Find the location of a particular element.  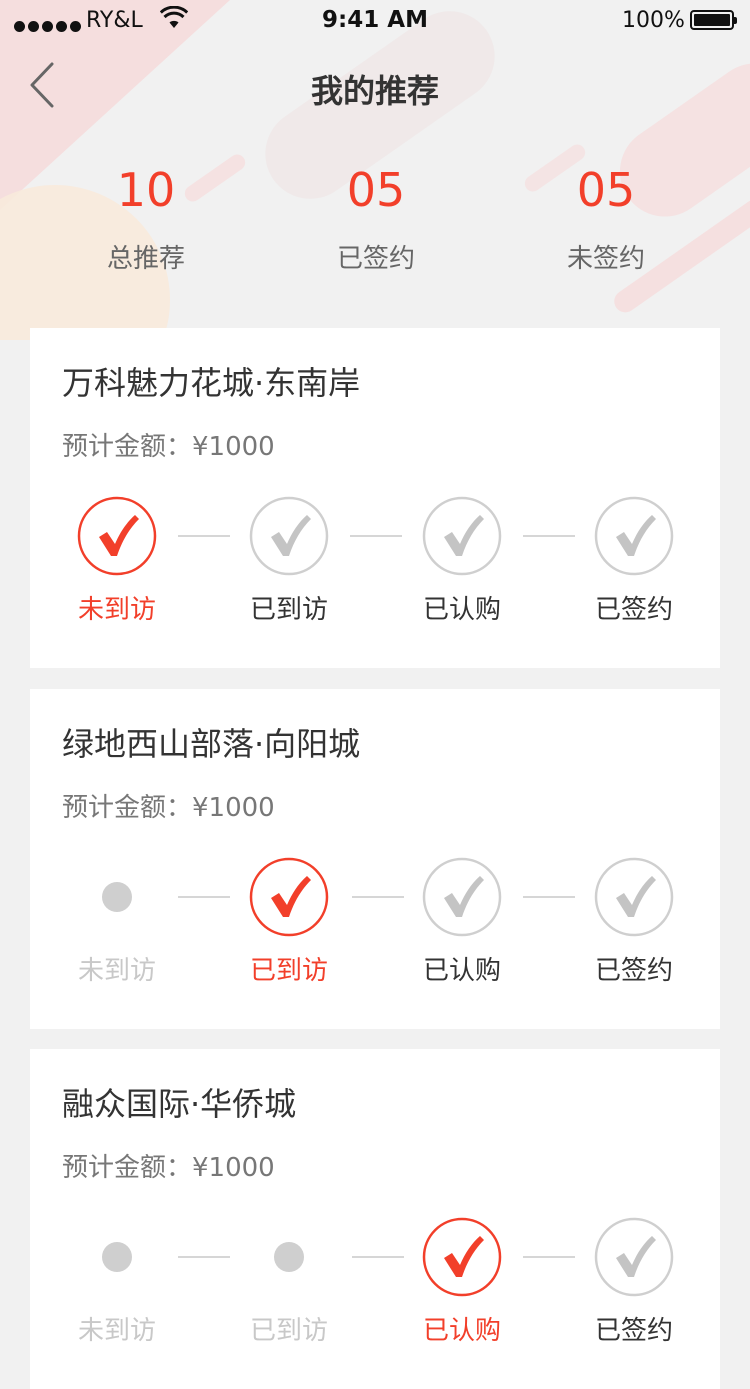

stat-total-value: 10 is located at coordinates (146, 190).